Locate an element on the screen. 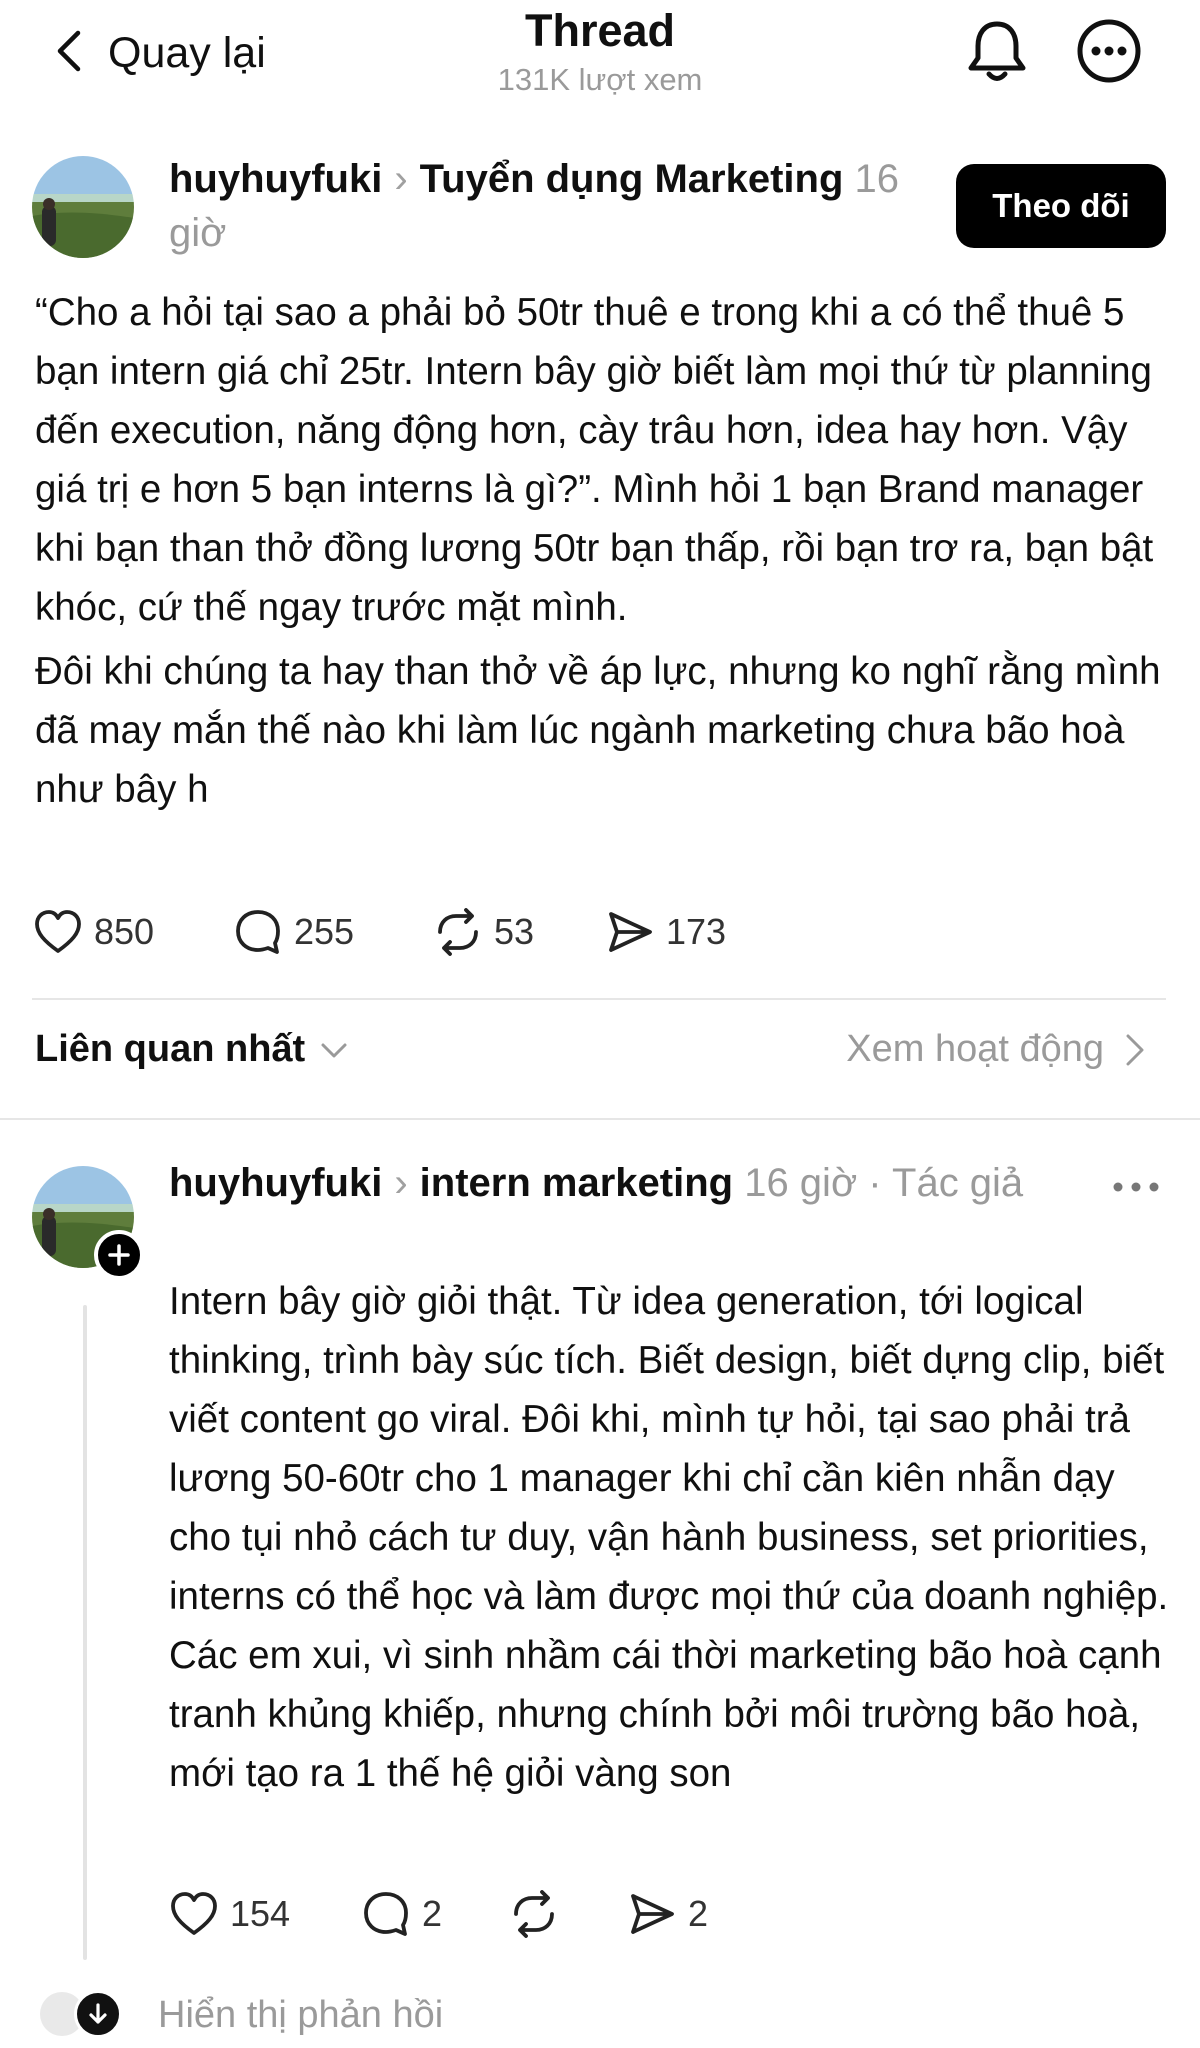 This screenshot has width=1200, height=2048. show-replies-button: Hiển thị phản hồi is located at coordinates (241, 2015).